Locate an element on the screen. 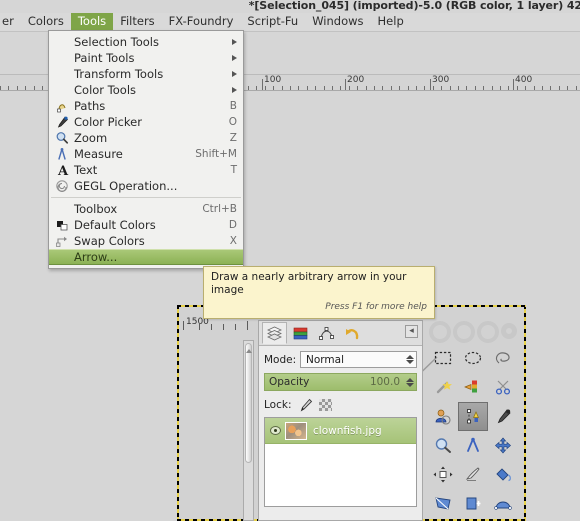 The image size is (580, 521). select-by-color-tool is located at coordinates (473, 387).